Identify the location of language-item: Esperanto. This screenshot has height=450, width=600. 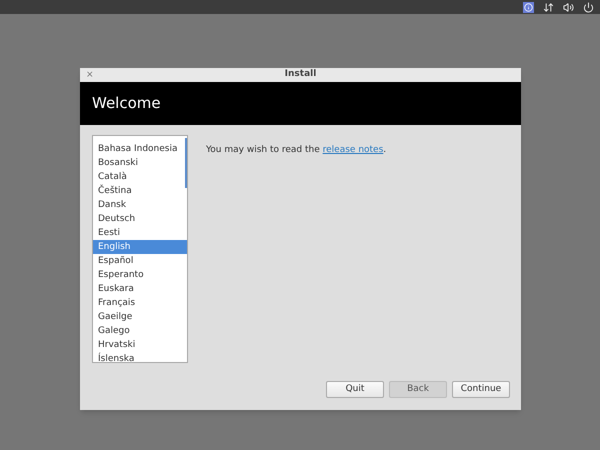
(140, 275).